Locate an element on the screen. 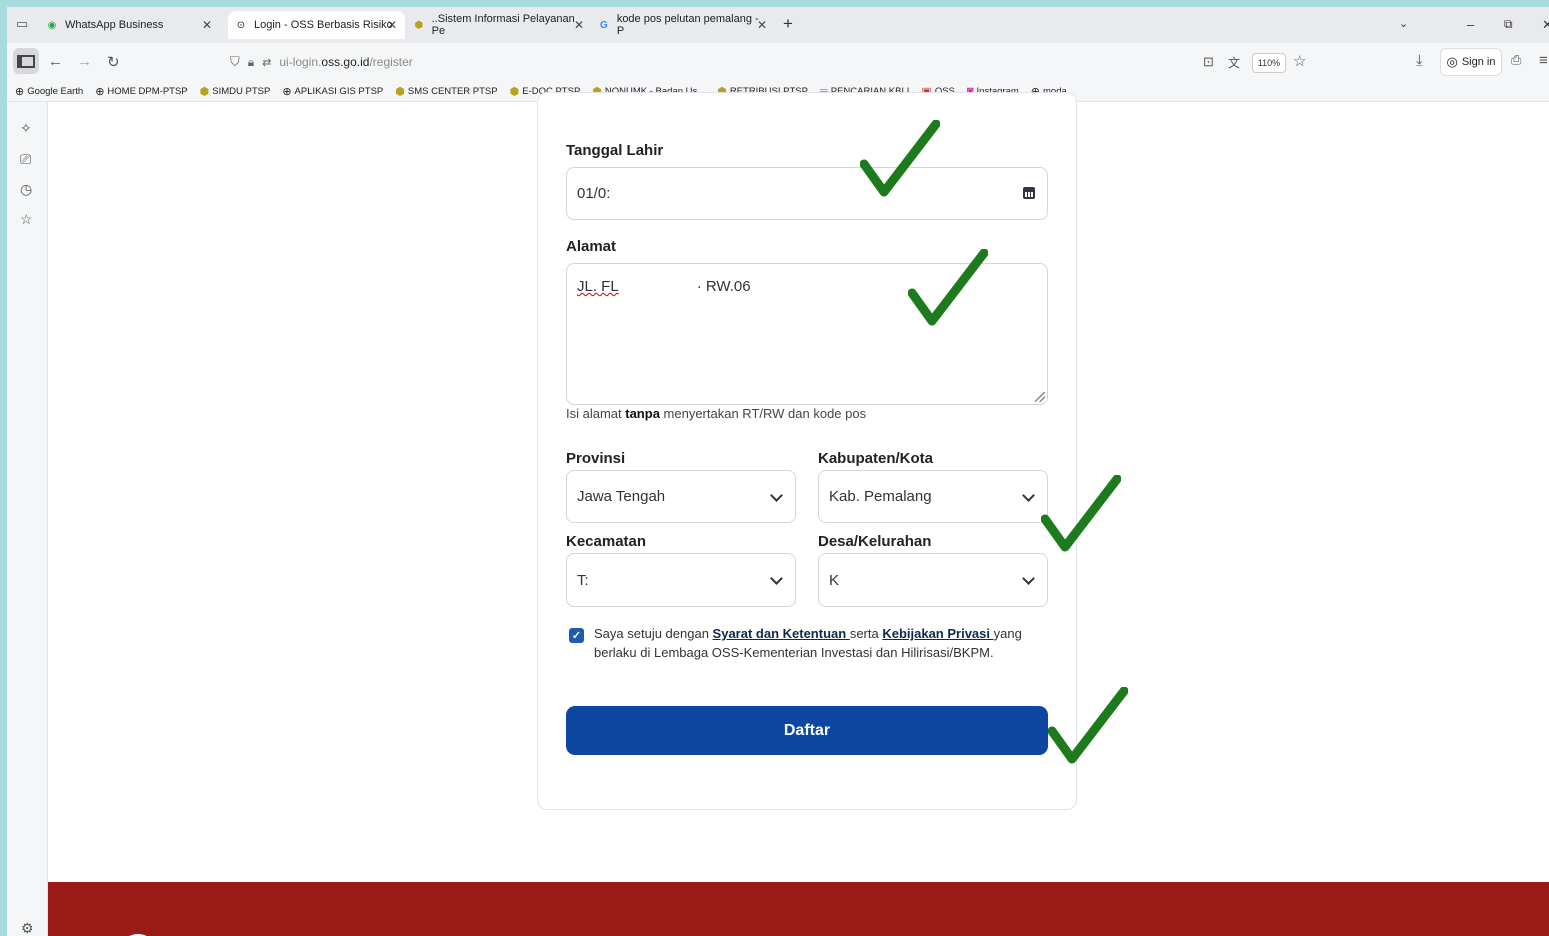 This screenshot has width=1549, height=936. kabupaten-label: Kabupaten/Kota is located at coordinates (876, 458).